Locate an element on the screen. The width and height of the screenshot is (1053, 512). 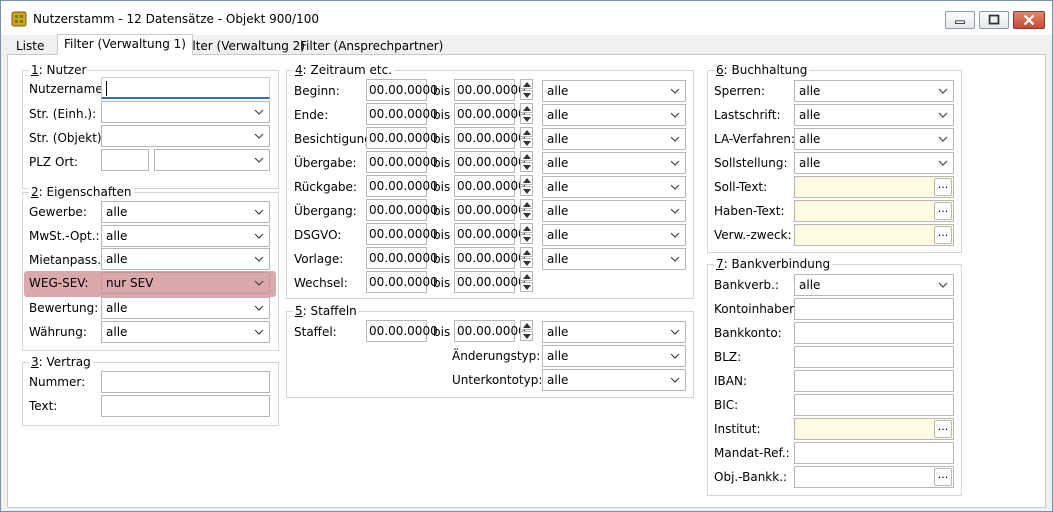
vorlage-combo: alle is located at coordinates (614, 259).